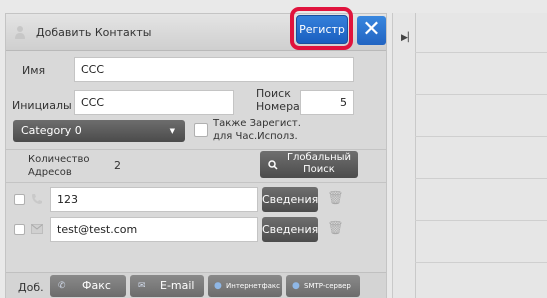  Describe the element at coordinates (154, 102) in the screenshot. I see `initials-field: CCC` at that location.